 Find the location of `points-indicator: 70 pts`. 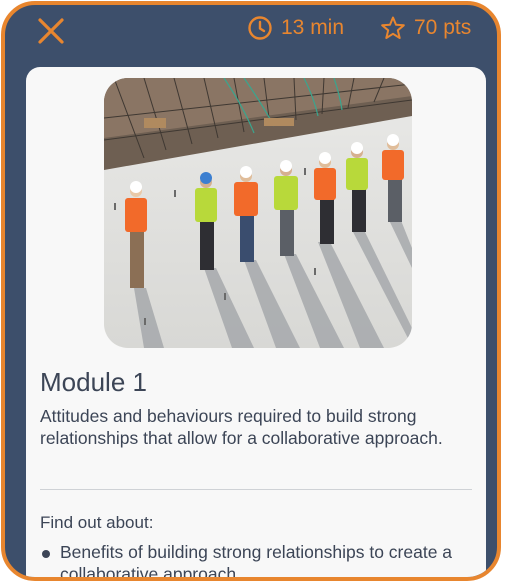

points-indicator: 70 pts is located at coordinates (425, 28).